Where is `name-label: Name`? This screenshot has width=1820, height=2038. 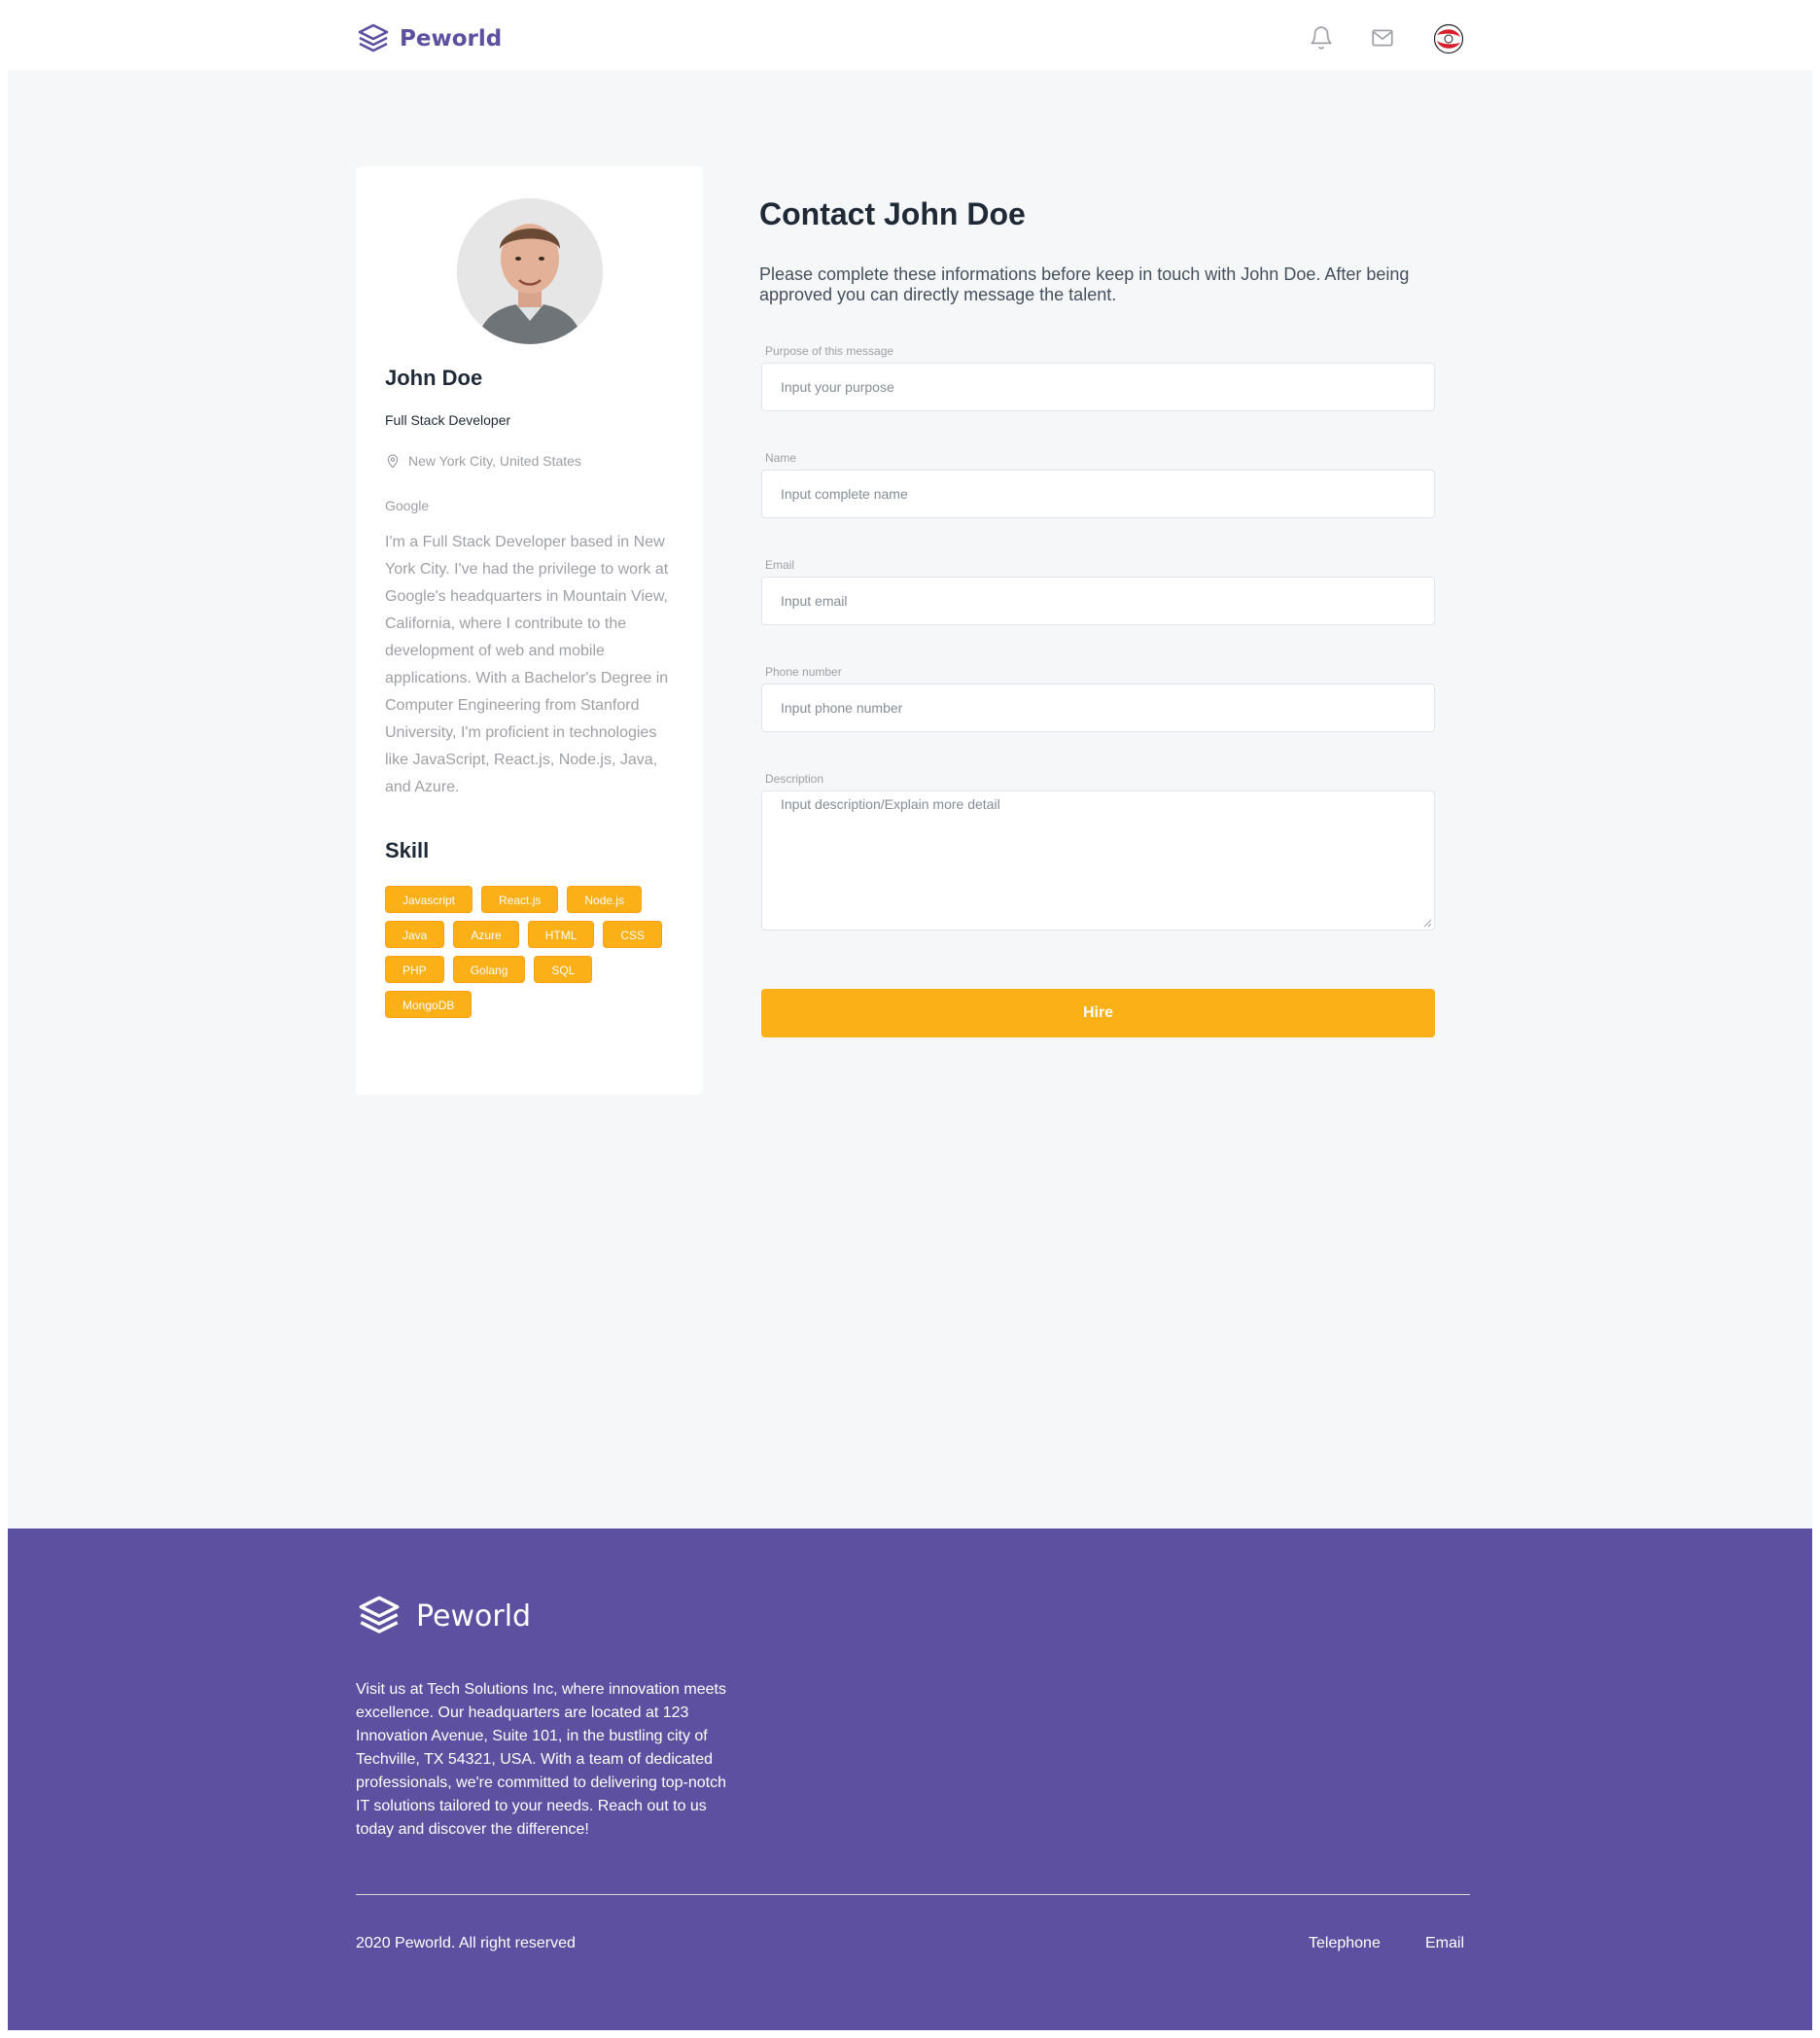
name-label: Name is located at coordinates (781, 458).